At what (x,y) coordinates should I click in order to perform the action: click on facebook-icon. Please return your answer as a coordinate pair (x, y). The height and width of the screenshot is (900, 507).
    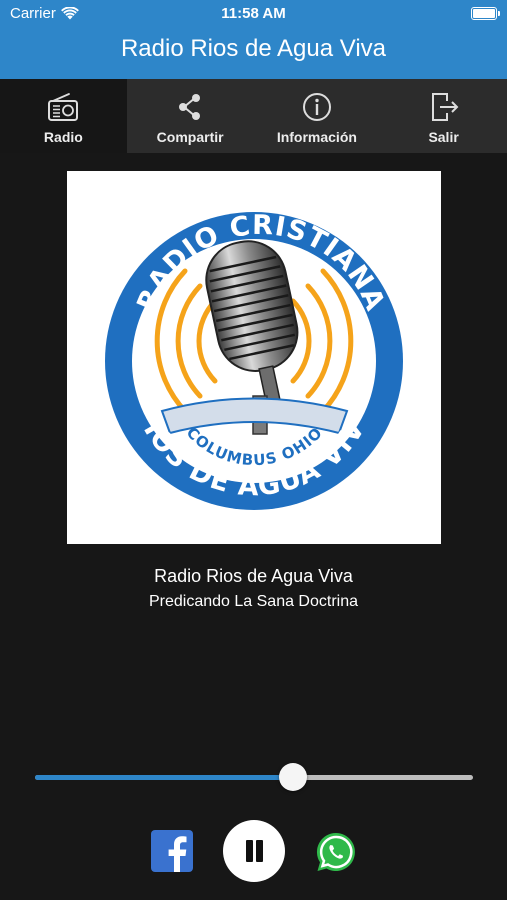
    Looking at the image, I should click on (172, 851).